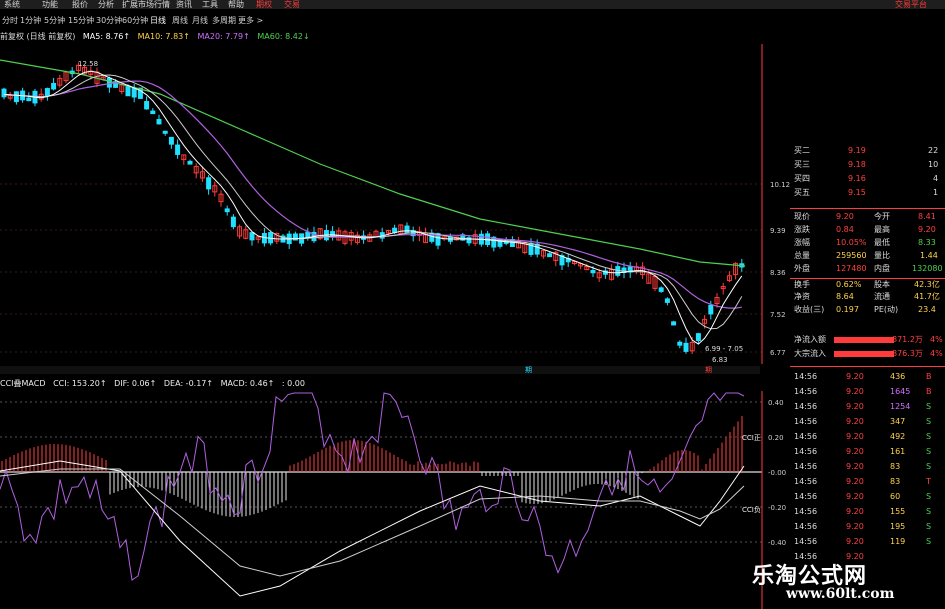  I want to click on menu-bar: 系统 功能 报价 分析 扩展市场行情 资讯 工具 帮助 期权 交易 交易平台, so click(472, 4).